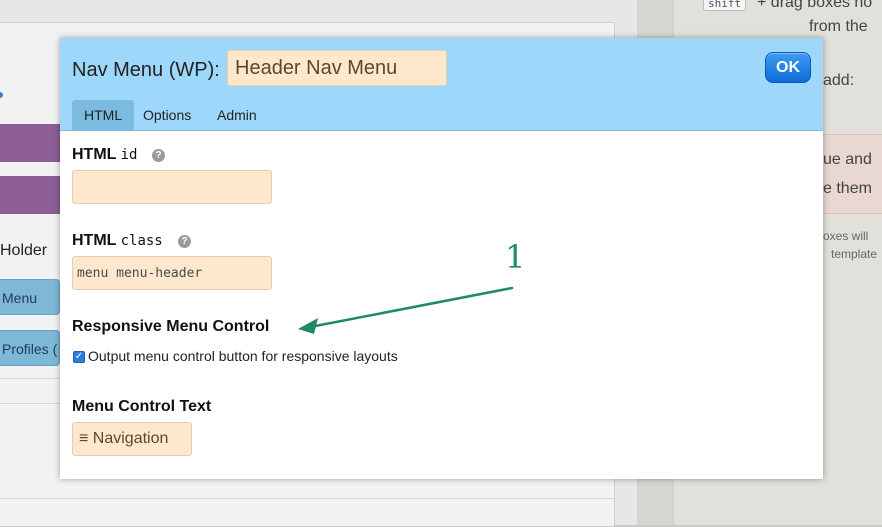 Image resolution: width=882 pixels, height=527 pixels. Describe the element at coordinates (839, 80) in the screenshot. I see `background-help-text: add:` at that location.